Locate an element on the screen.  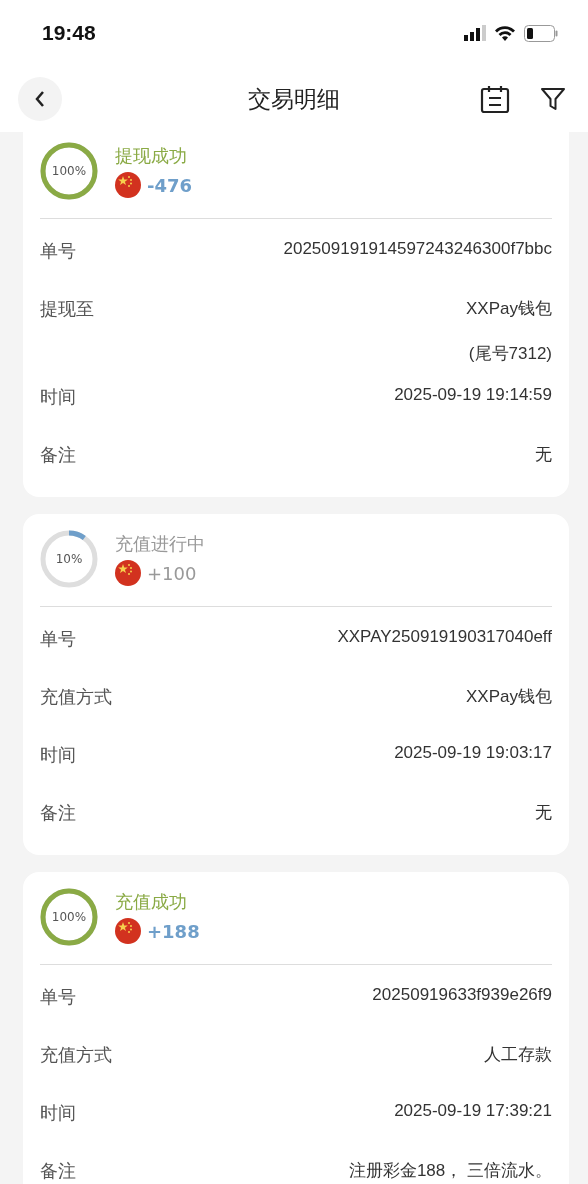
calendar-icon is located at coordinates (495, 99).